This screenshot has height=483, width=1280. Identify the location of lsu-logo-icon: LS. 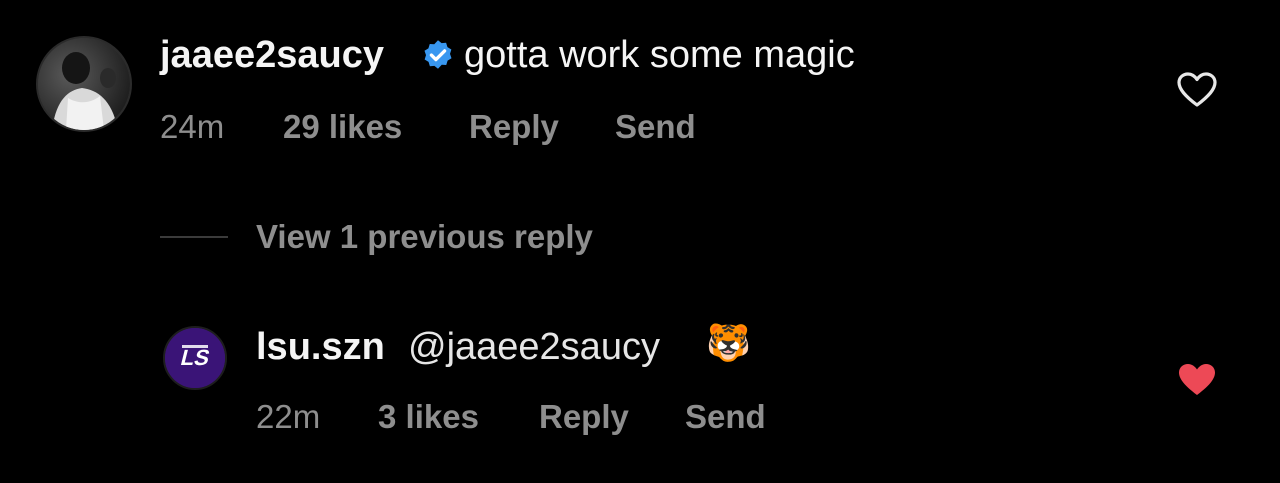
(195, 358).